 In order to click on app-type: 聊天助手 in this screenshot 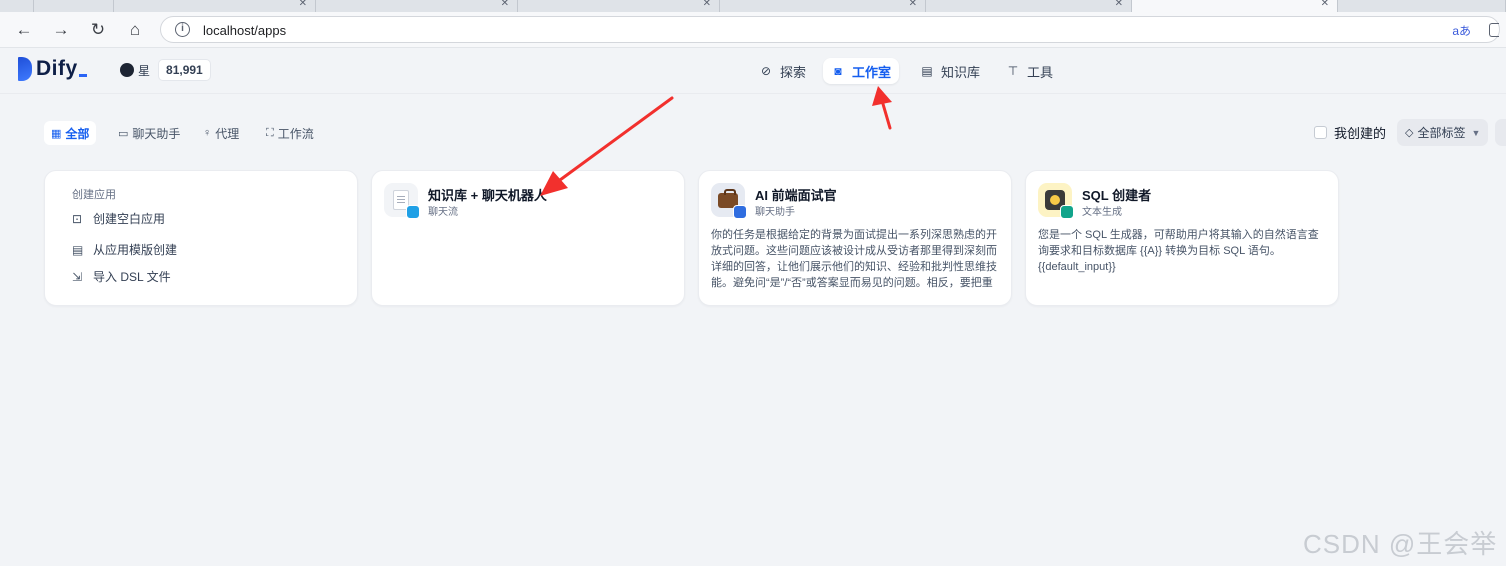, I will do `click(775, 212)`.